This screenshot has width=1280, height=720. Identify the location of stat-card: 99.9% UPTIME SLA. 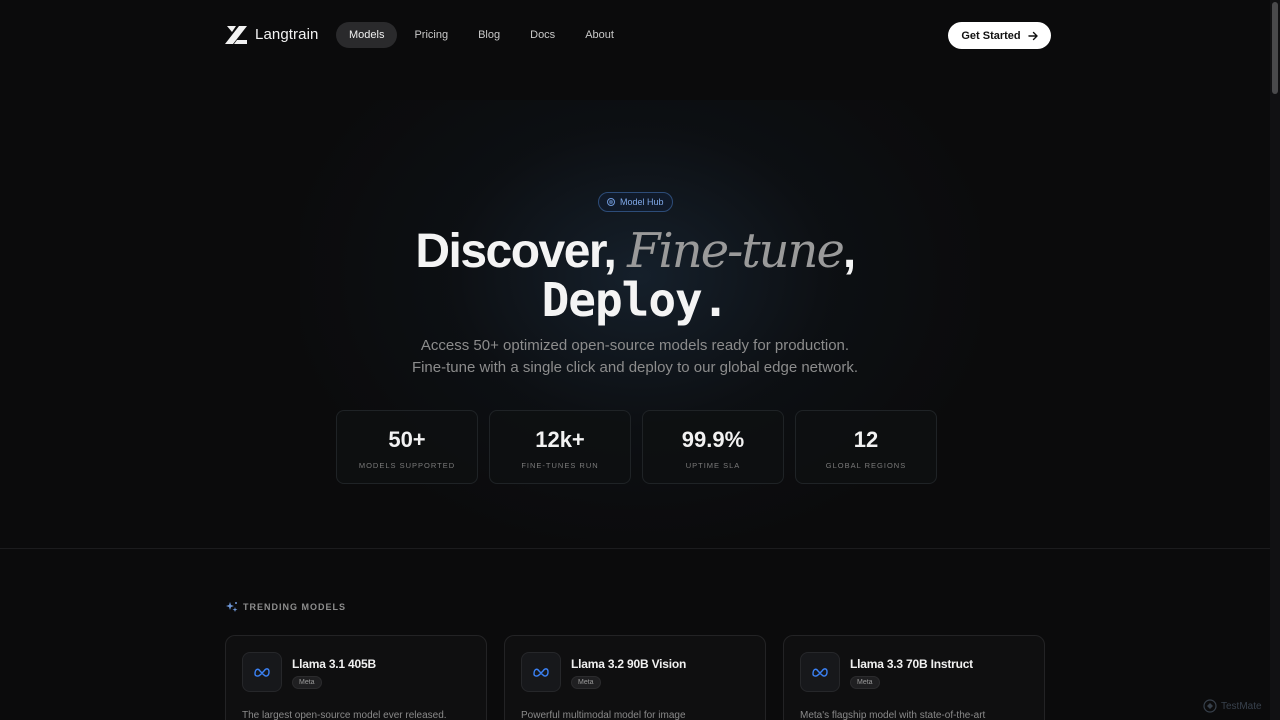
(713, 447).